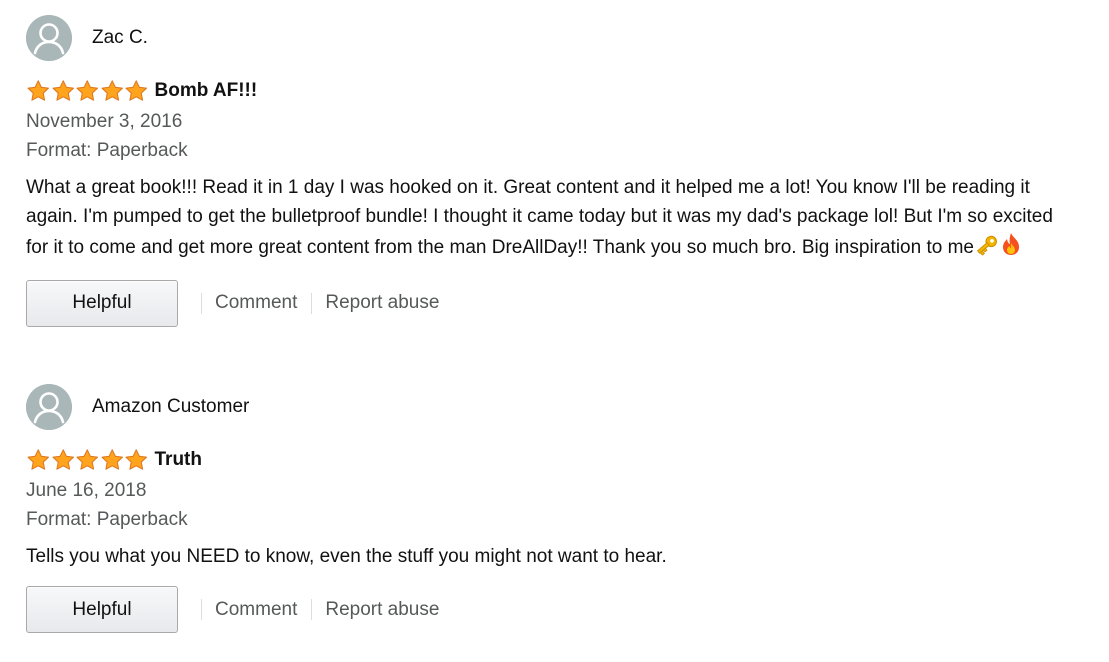 Image resolution: width=1109 pixels, height=662 pixels. Describe the element at coordinates (170, 407) in the screenshot. I see `profile-name: Amazon Customer` at that location.